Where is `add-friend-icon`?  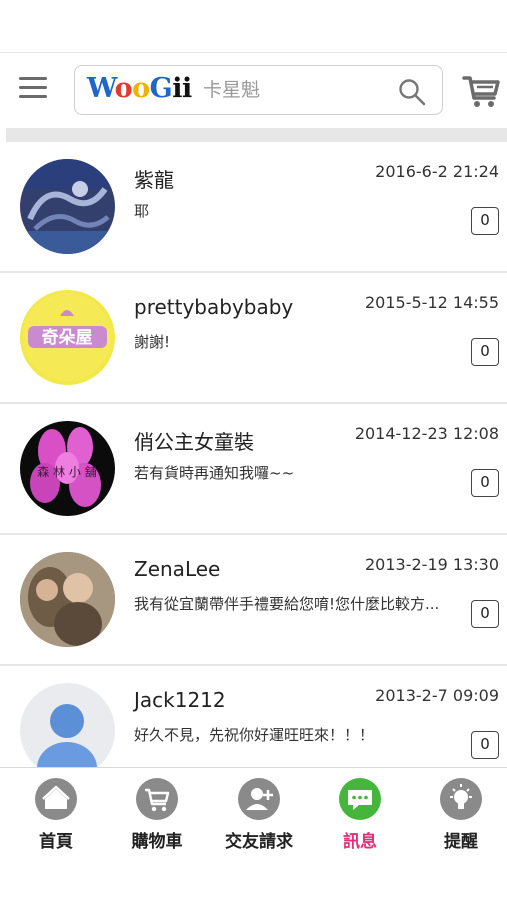
add-friend-icon is located at coordinates (259, 799).